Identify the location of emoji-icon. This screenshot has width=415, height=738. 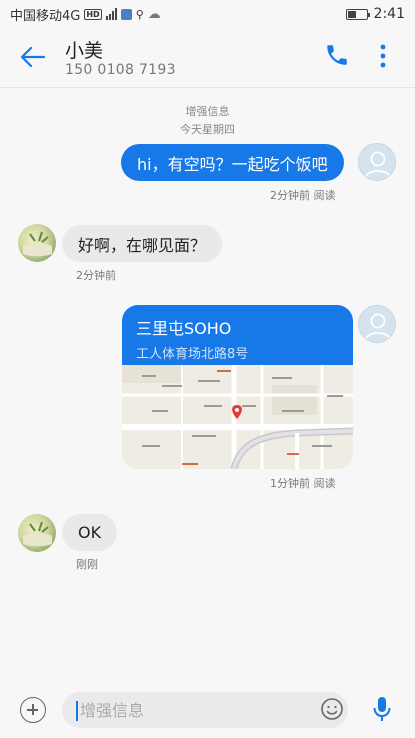
(332, 709).